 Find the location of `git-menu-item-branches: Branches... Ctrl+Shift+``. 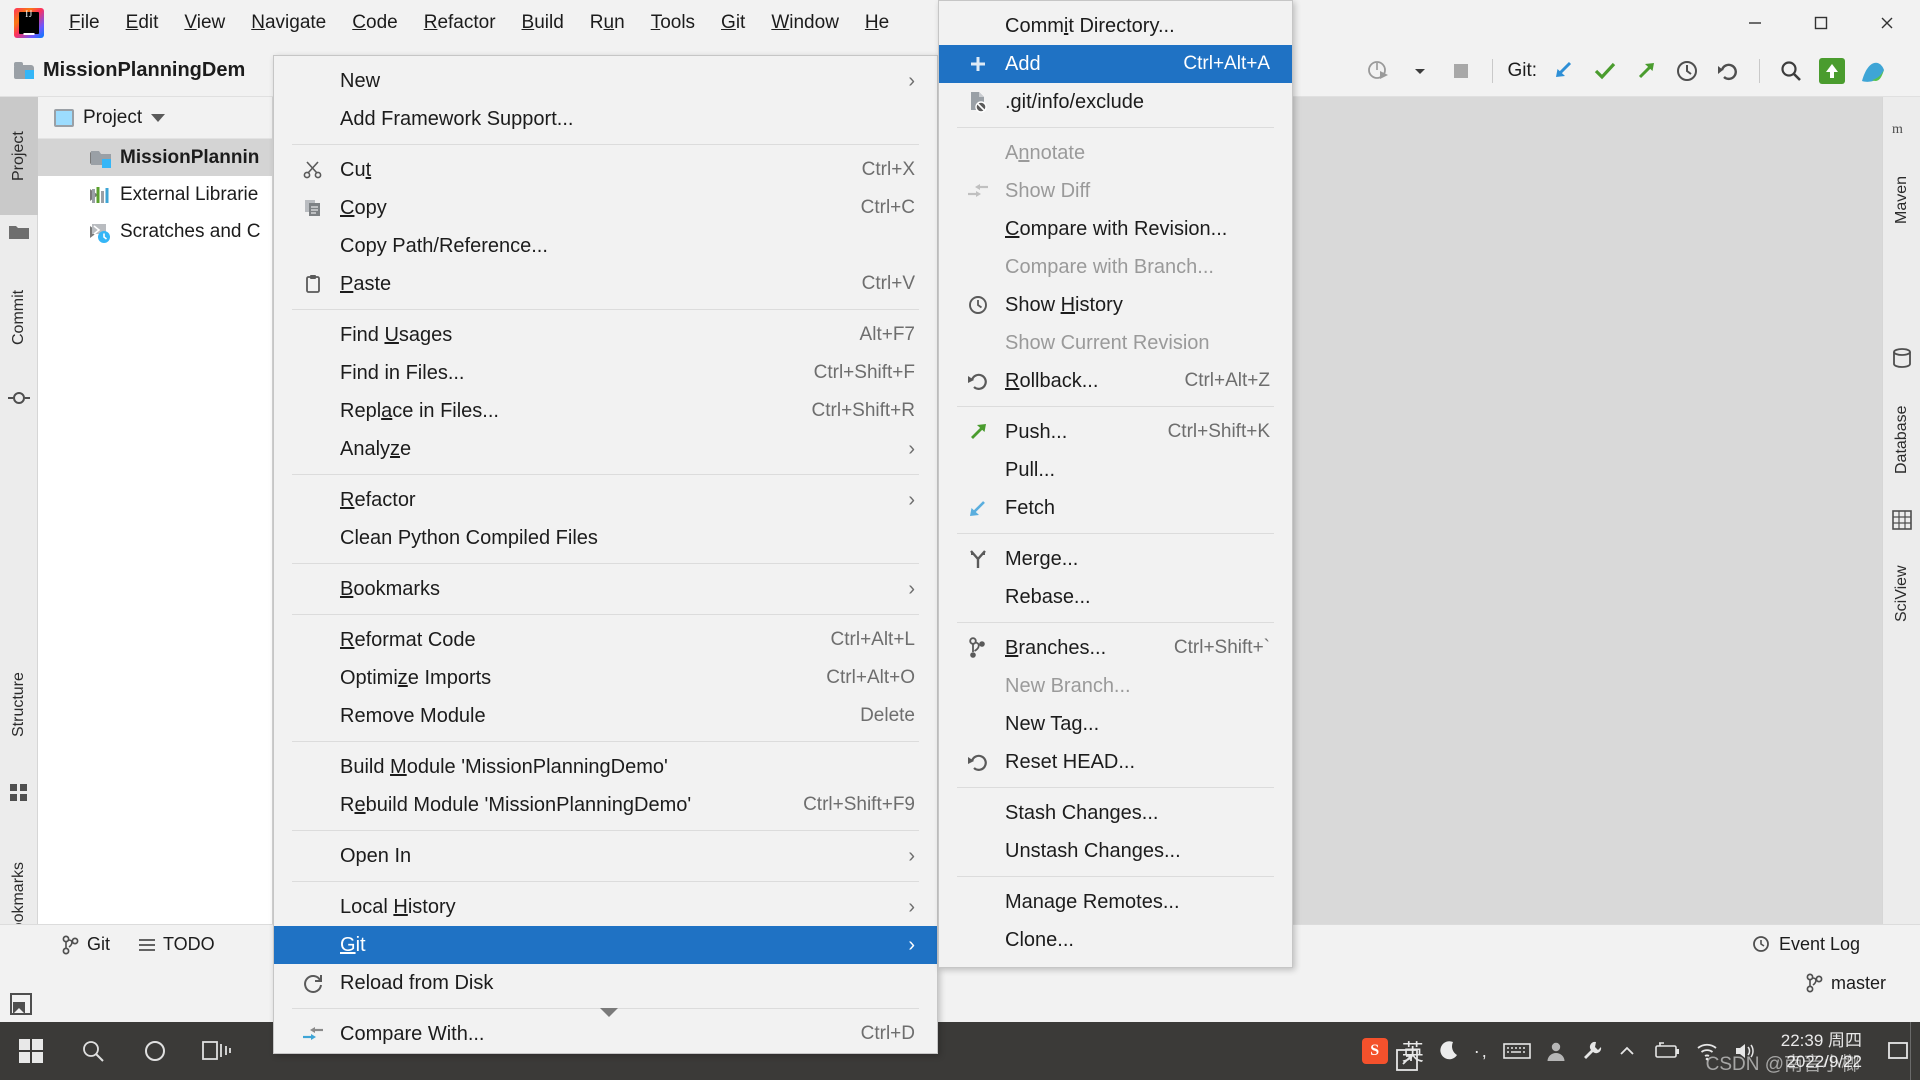

git-menu-item-branches: Branches... Ctrl+Shift+` is located at coordinates (1115, 648).